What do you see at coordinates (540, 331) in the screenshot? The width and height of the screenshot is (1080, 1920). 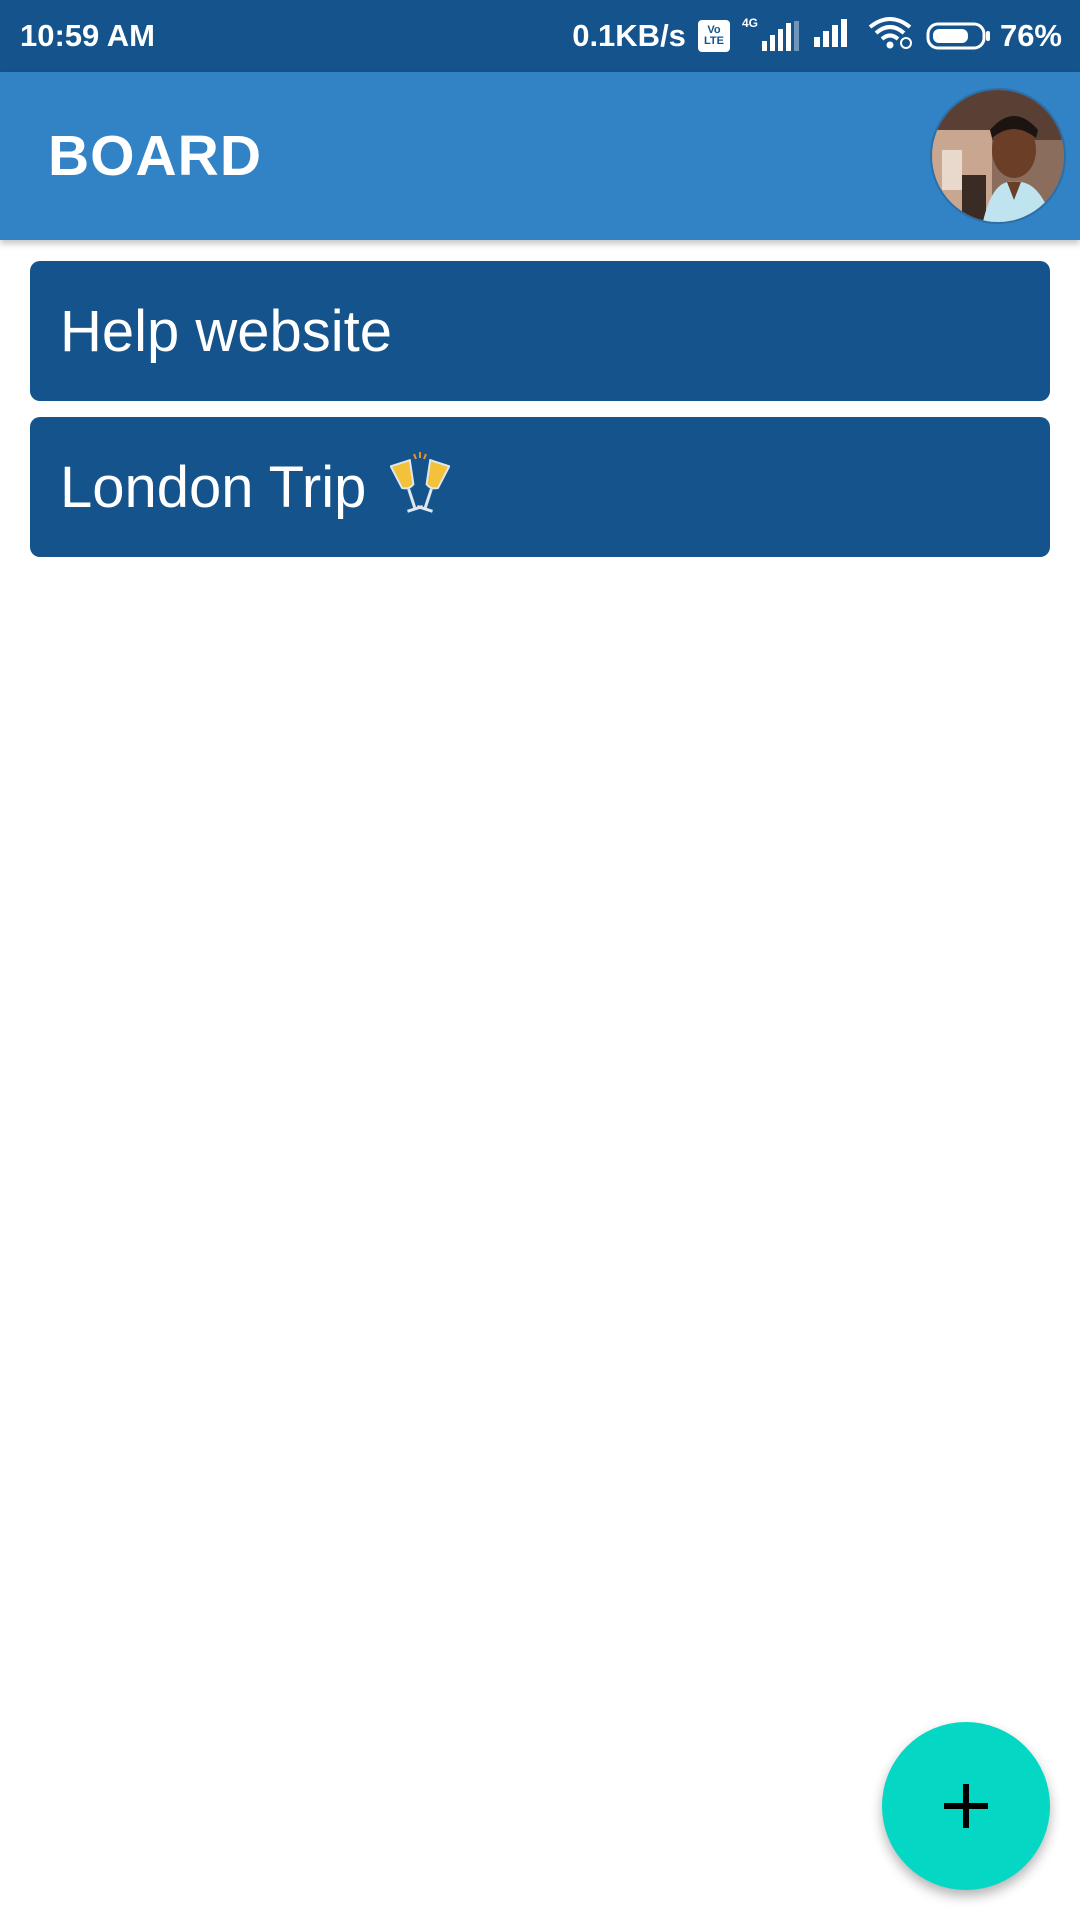 I see `board-card: Help website` at bounding box center [540, 331].